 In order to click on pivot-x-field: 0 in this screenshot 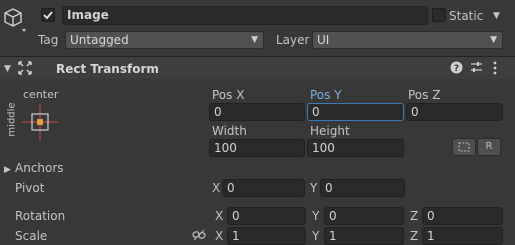, I will do `click(263, 188)`.